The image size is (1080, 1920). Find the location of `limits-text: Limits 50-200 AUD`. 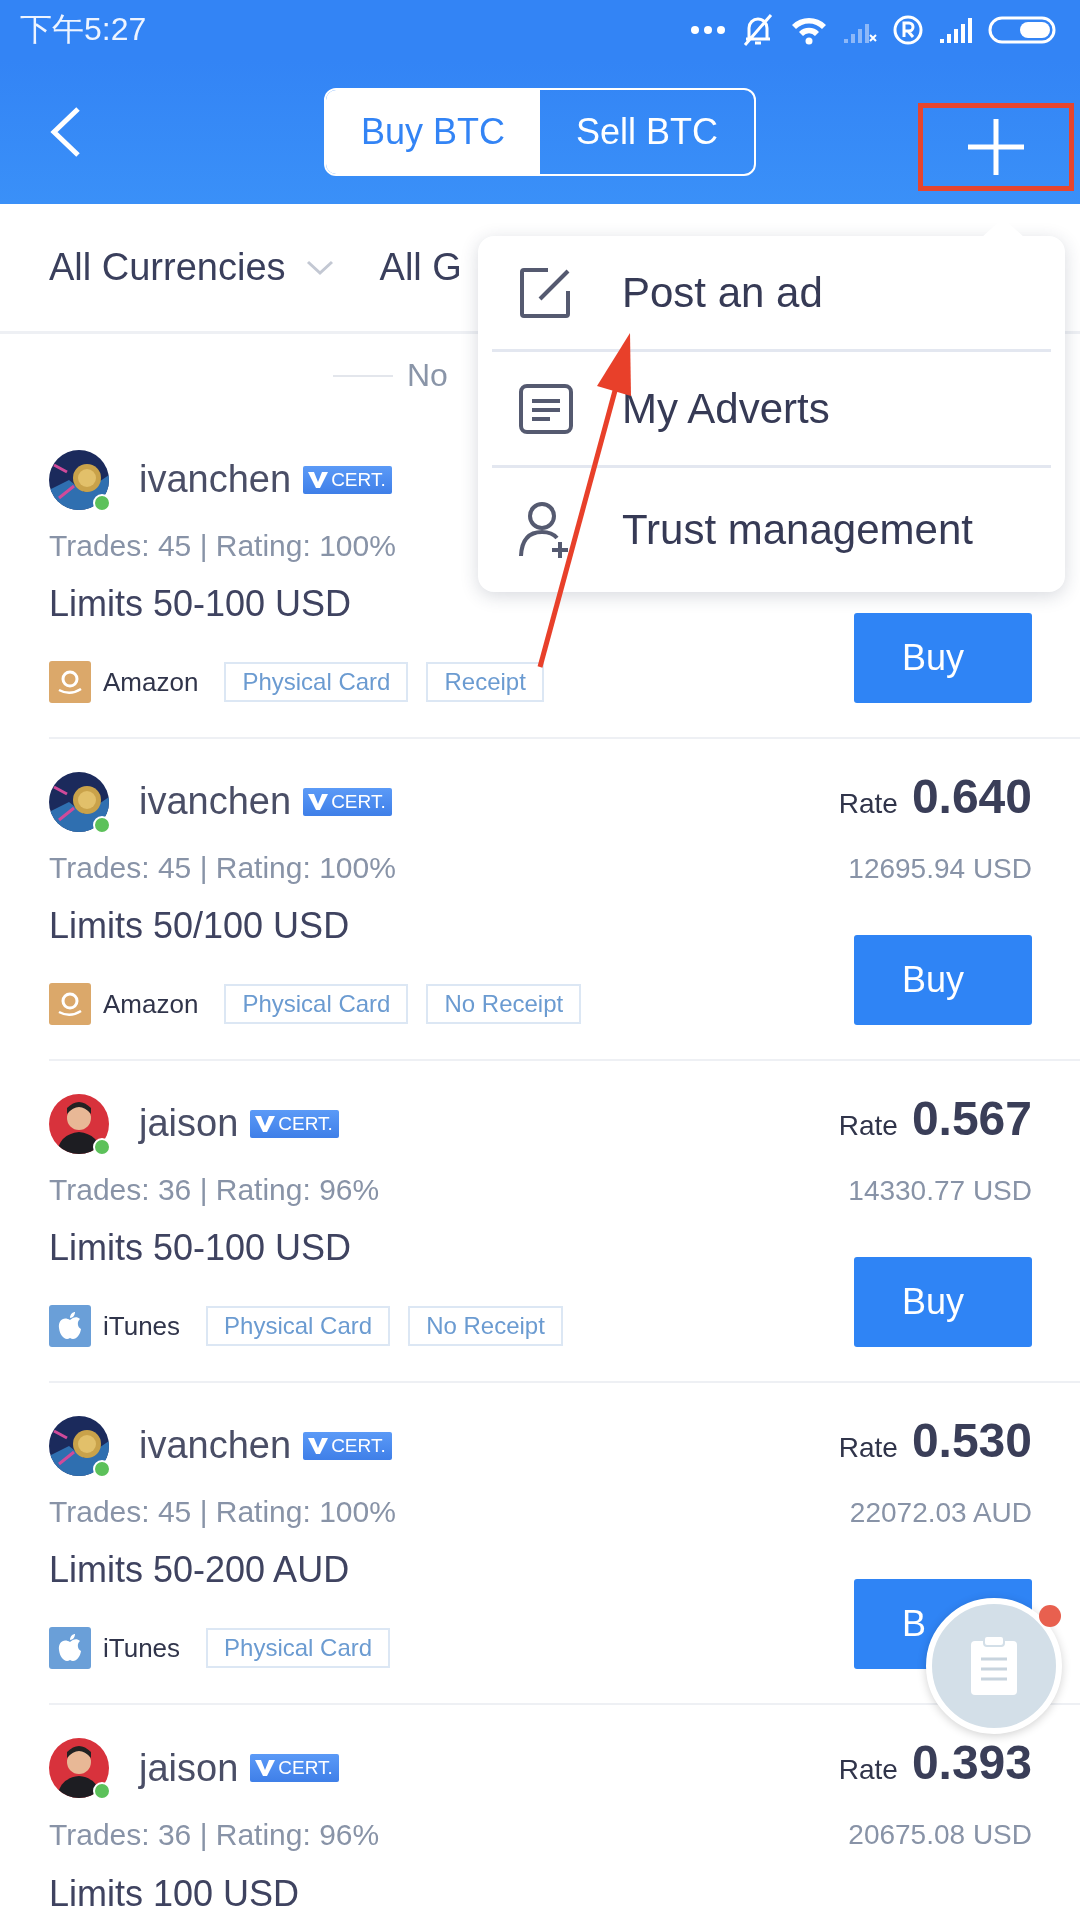

limits-text: Limits 50-200 AUD is located at coordinates (200, 1570).